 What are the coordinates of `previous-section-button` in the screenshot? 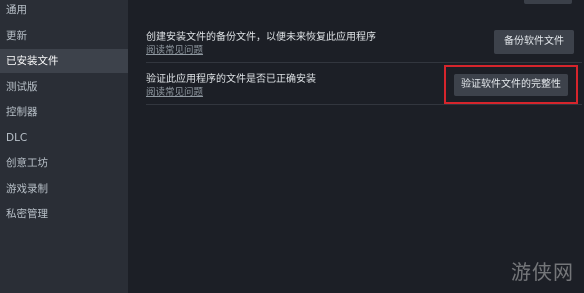 It's located at (548, 2).